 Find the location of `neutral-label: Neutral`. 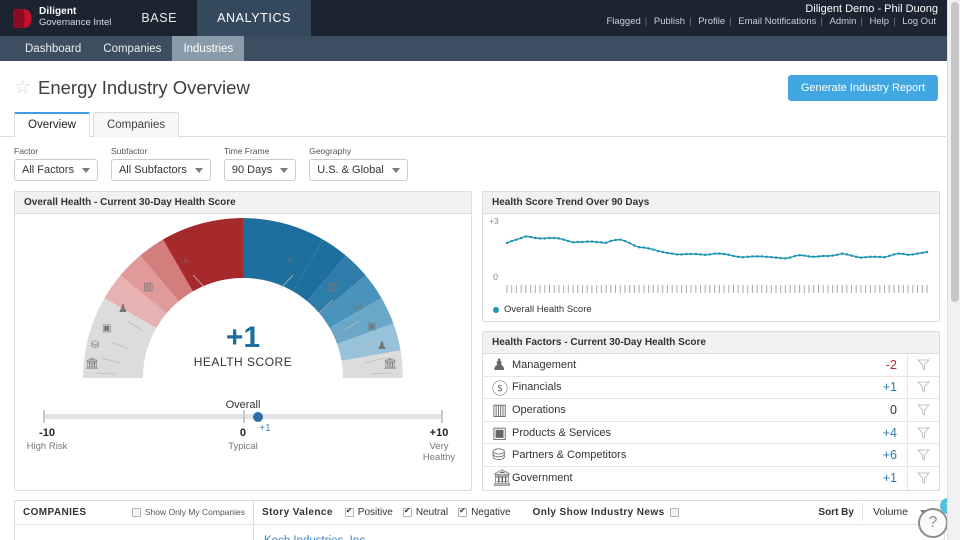

neutral-label: Neutral is located at coordinates (432, 512).